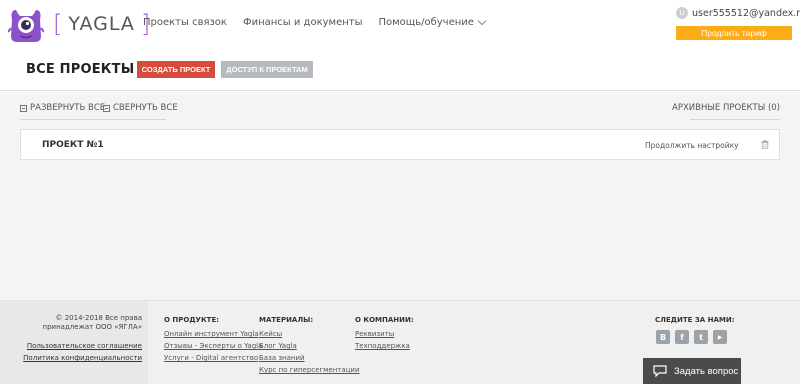  What do you see at coordinates (92, 327) in the screenshot?
I see `copyright-line-2: принадлежат ООО «ЯГЛА»` at bounding box center [92, 327].